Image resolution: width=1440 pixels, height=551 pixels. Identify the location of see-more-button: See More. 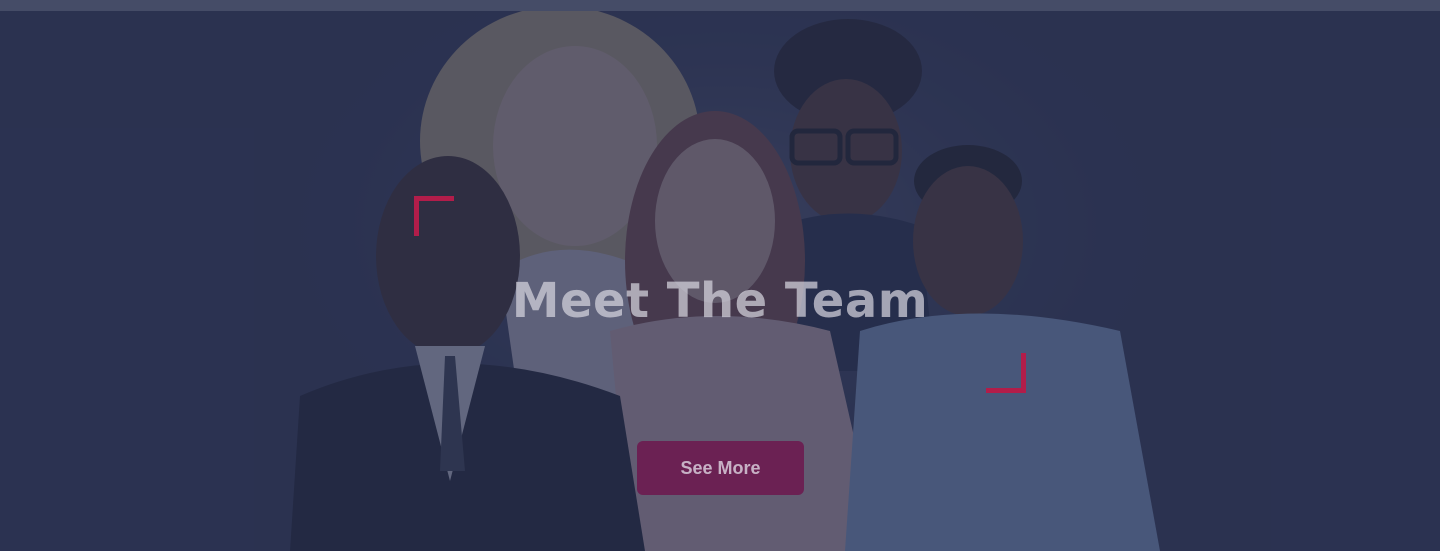
(720, 468).